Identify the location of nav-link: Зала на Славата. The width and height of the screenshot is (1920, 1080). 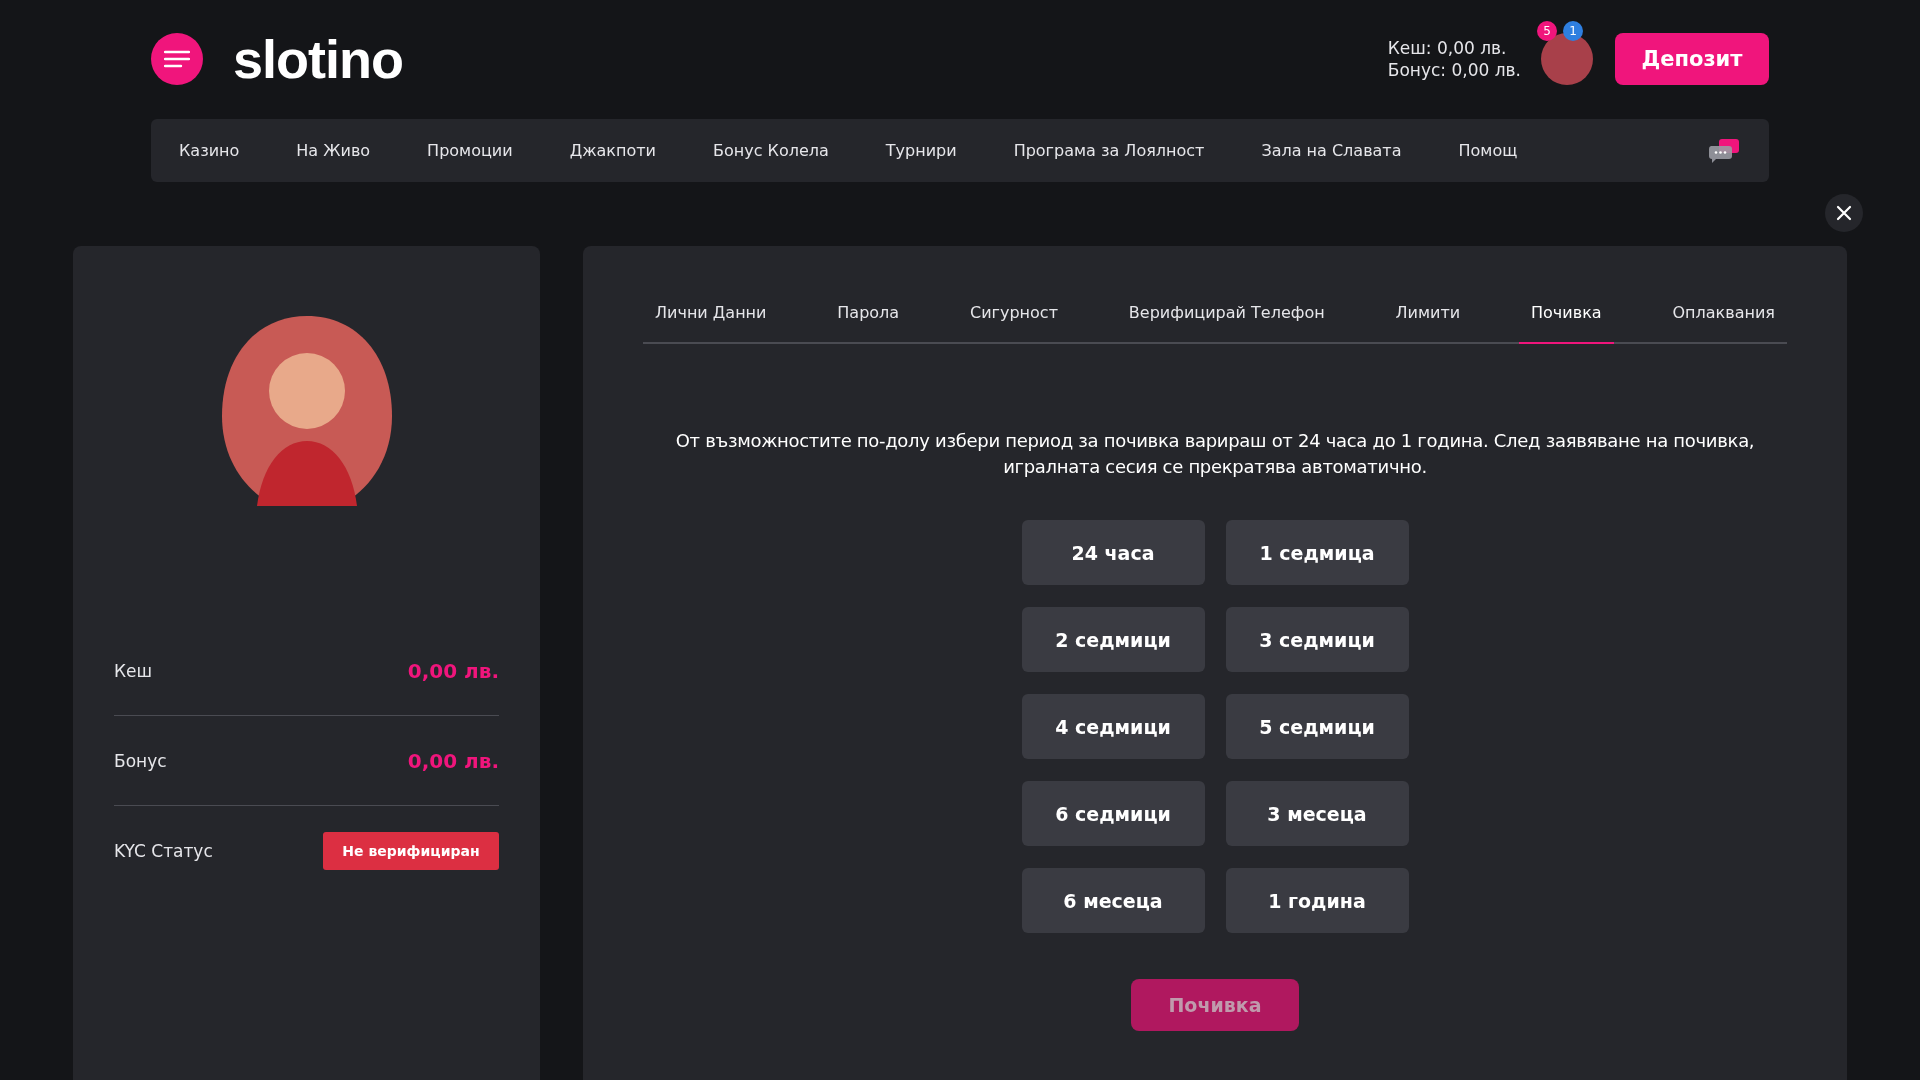
(1331, 150).